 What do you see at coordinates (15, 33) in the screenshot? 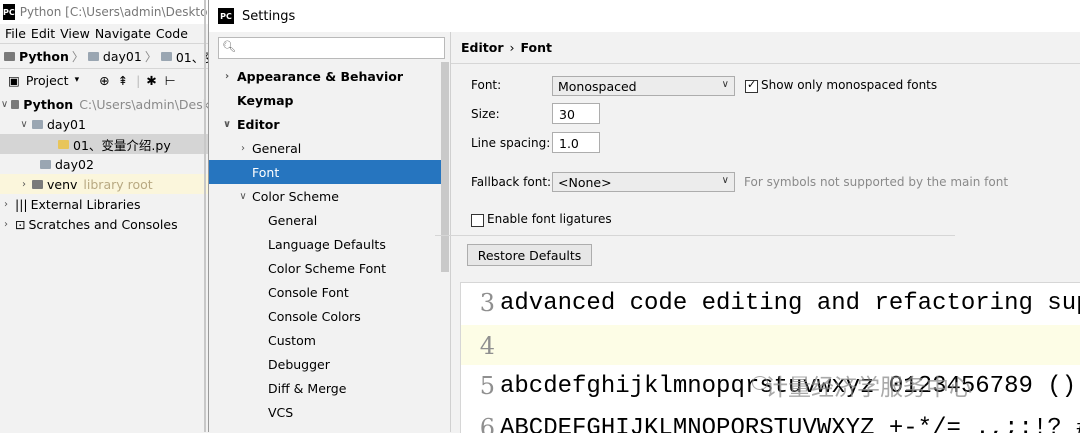
I see `menu-file: File` at bounding box center [15, 33].